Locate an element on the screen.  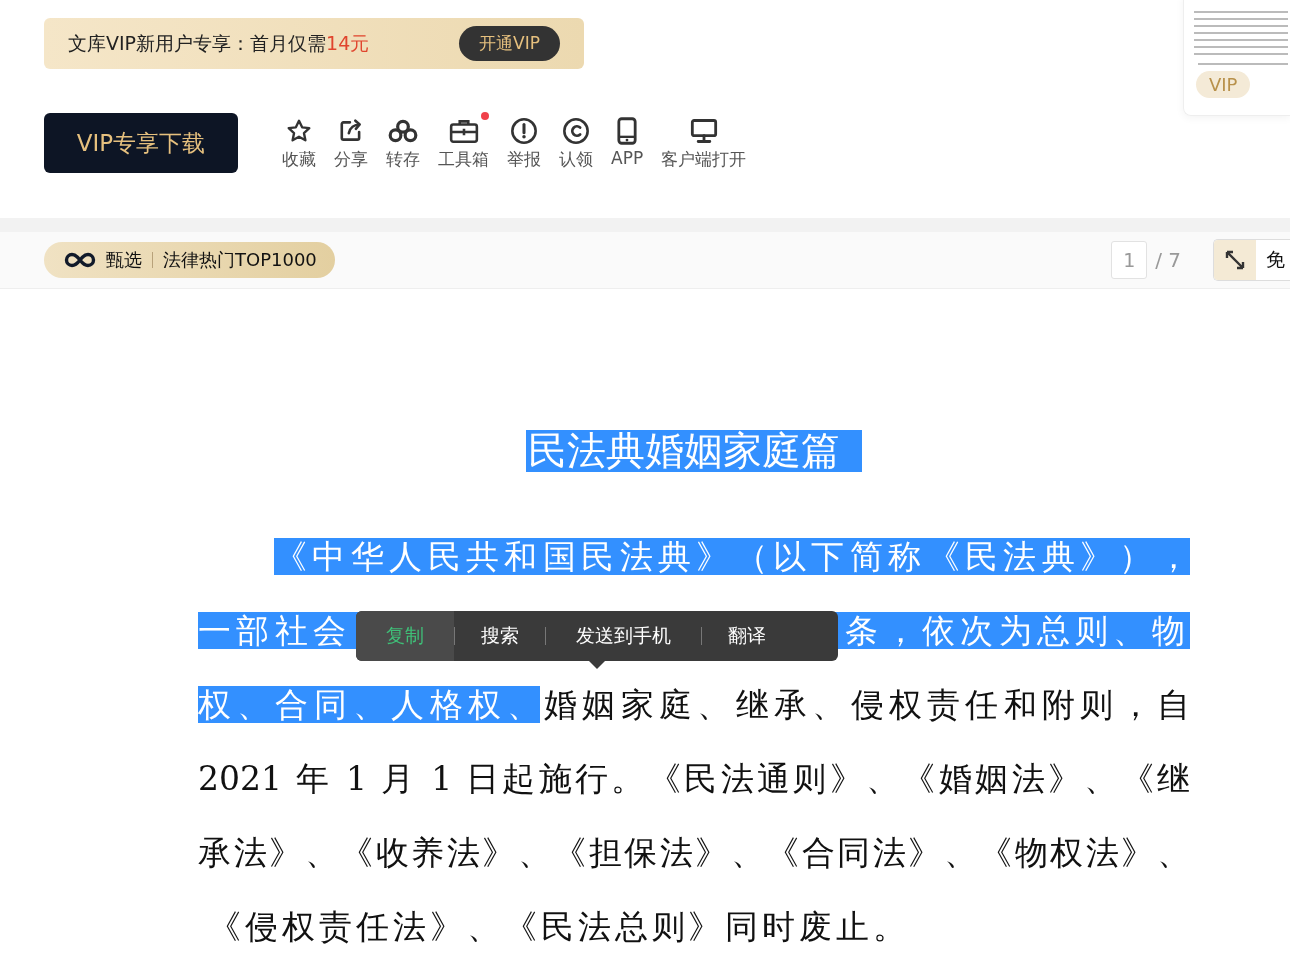
copyright-icon is located at coordinates (576, 130).